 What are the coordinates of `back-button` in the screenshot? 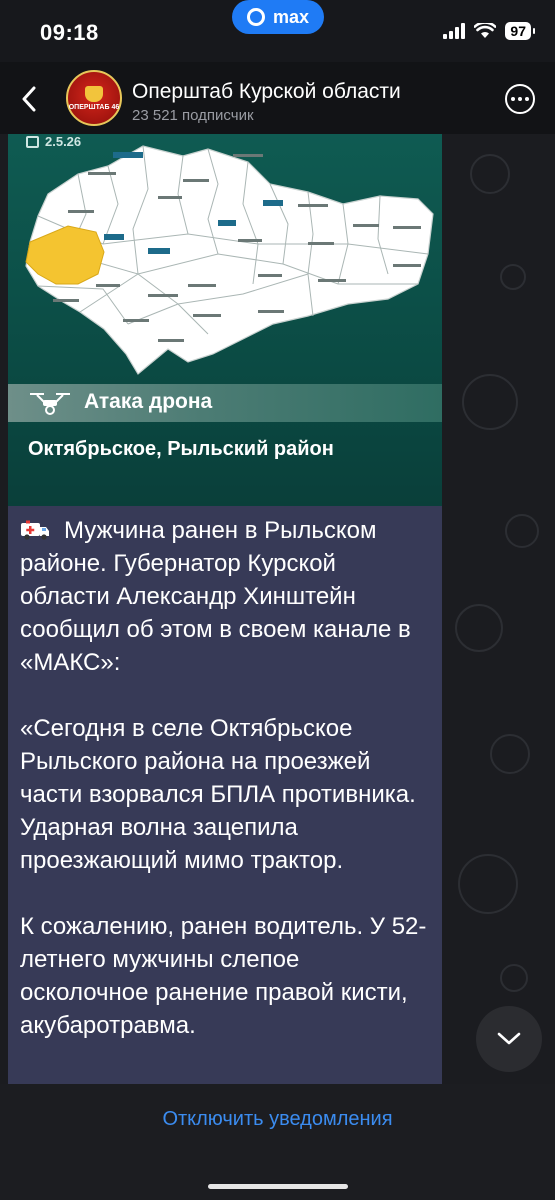 It's located at (29, 99).